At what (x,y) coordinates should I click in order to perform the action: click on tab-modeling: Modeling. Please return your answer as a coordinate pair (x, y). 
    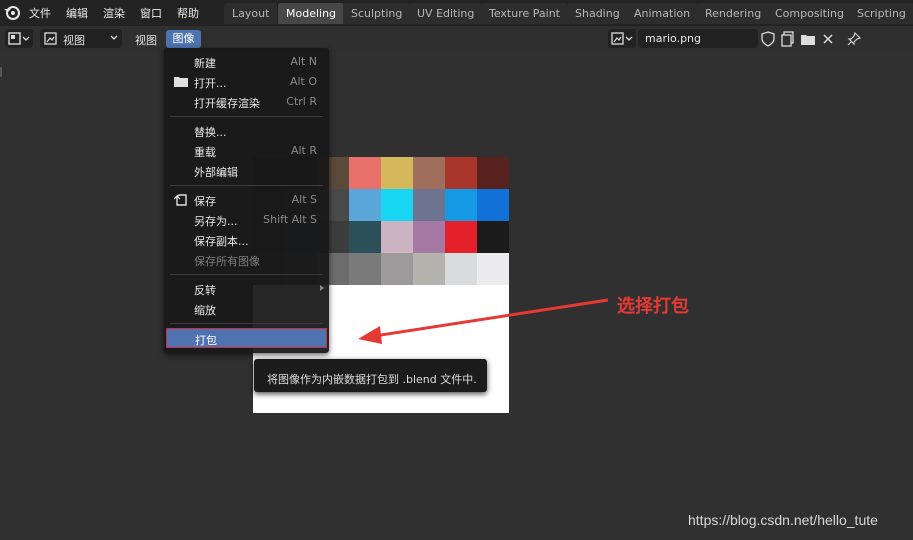
    Looking at the image, I should click on (311, 13).